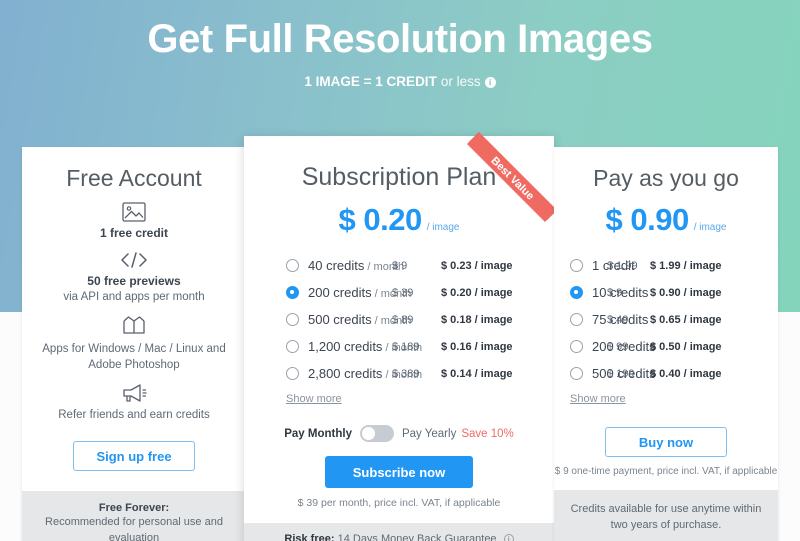  I want to click on toggle-label-monthly: Pay Monthly, so click(318, 433).